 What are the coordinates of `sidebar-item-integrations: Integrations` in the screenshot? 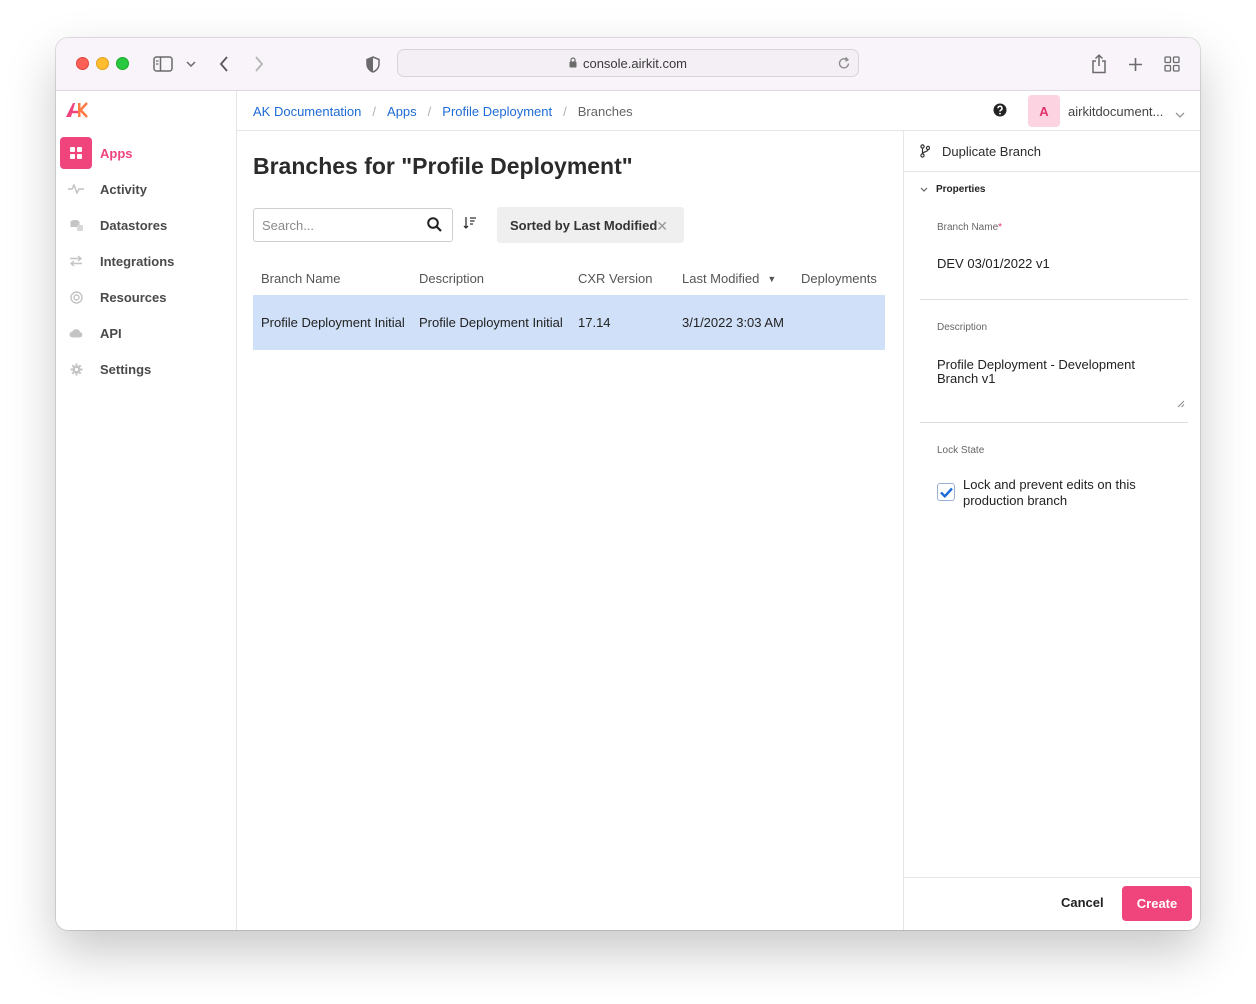 It's located at (145, 261).